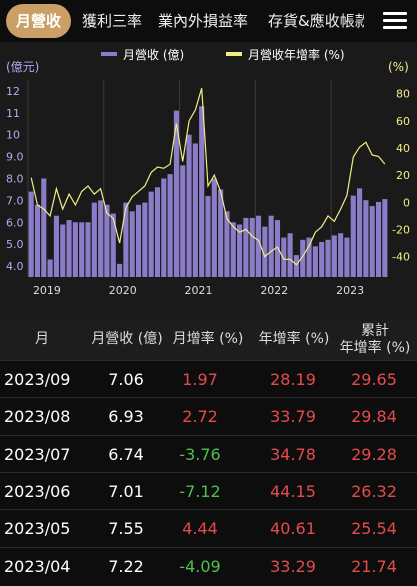 Image resolution: width=417 pixels, height=586 pixels. I want to click on cell-month: 2023/09, so click(37, 379).